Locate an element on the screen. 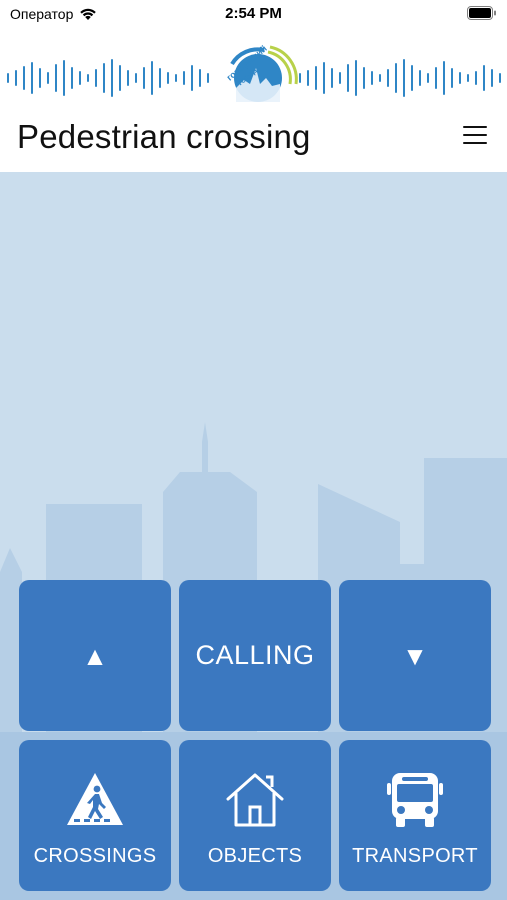 The height and width of the screenshot is (900, 507). header: Pedestrian crossing is located at coordinates (253, 142).